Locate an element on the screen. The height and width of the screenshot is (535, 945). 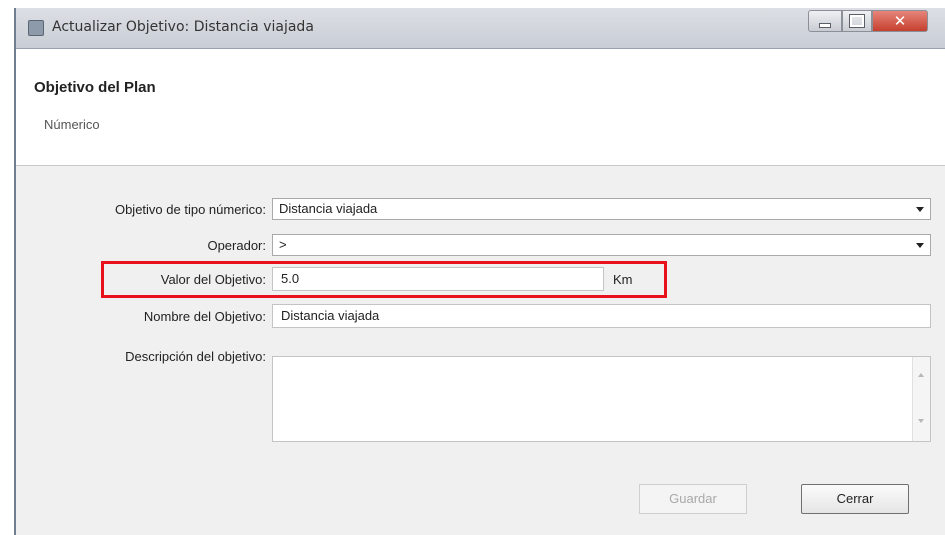
objective-description-label: Descripción del objetivo: is located at coordinates (195, 356).